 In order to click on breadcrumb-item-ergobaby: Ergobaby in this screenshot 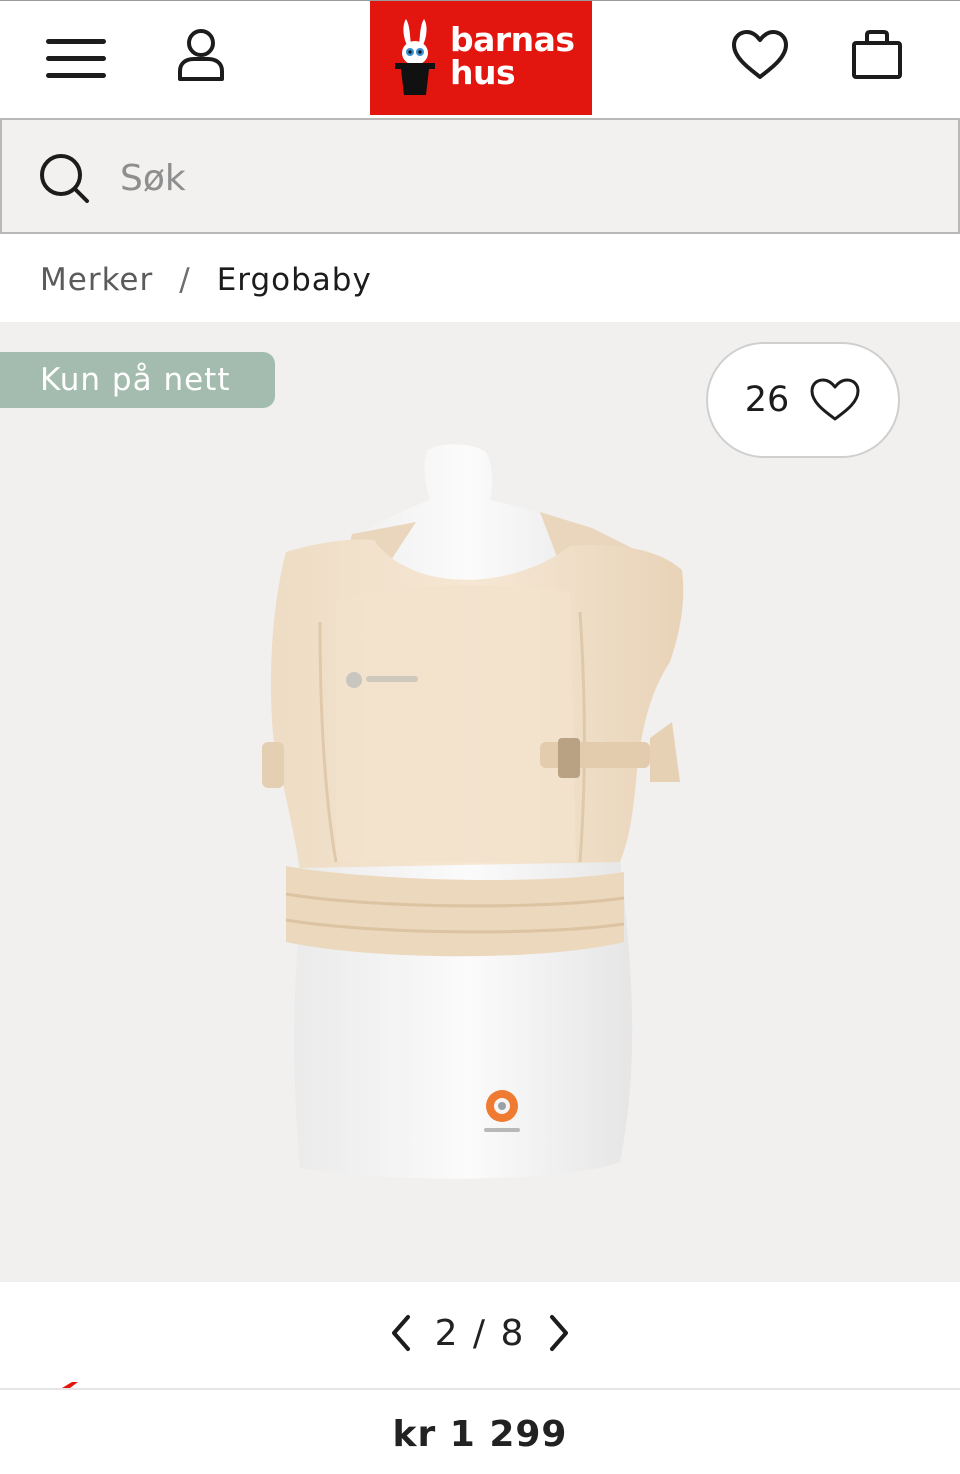, I will do `click(294, 280)`.